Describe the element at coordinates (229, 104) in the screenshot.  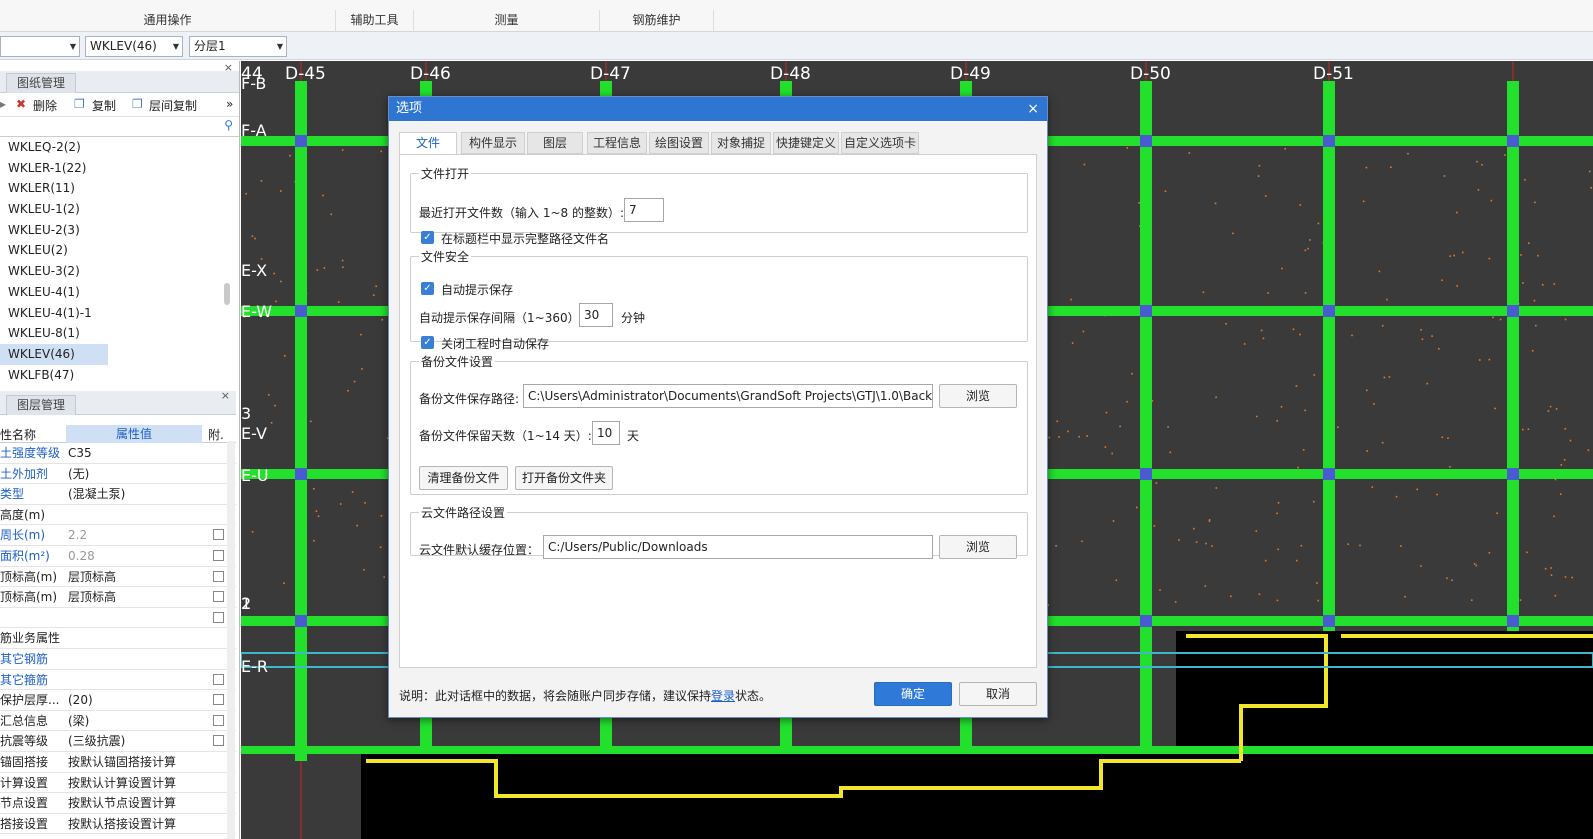
I see `more-icon: »` at that location.